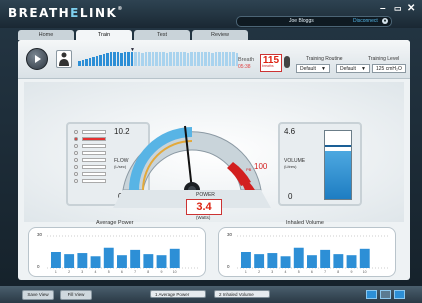 The image size is (422, 303). I want to click on training-level-value: Default, so click(348, 69).